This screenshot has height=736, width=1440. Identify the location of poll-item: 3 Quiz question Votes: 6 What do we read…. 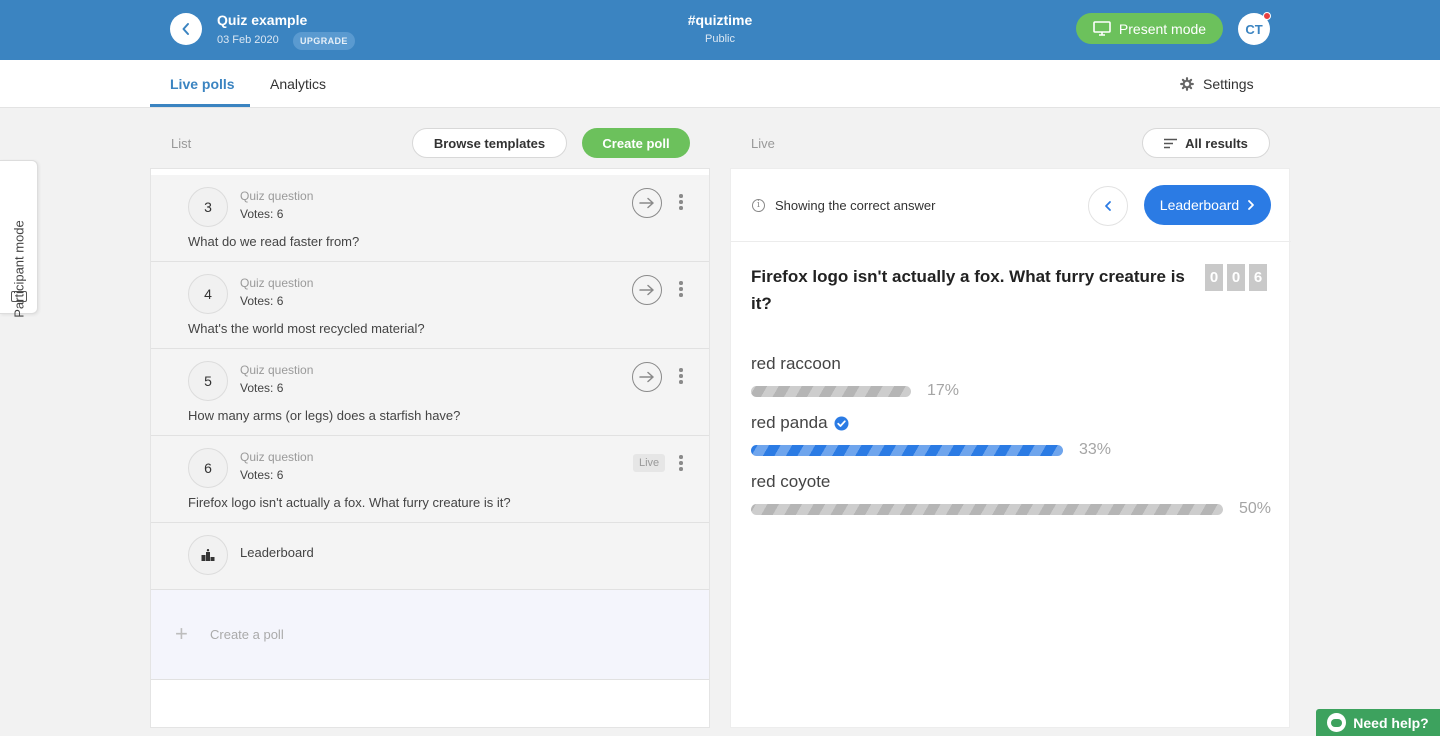
(430, 218).